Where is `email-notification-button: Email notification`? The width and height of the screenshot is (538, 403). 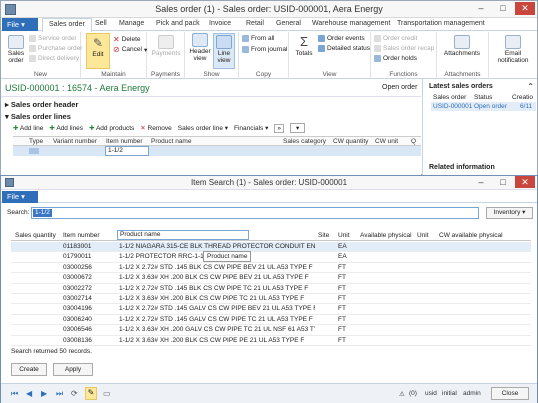
email-notification-button: Email notification is located at coordinates (513, 49).